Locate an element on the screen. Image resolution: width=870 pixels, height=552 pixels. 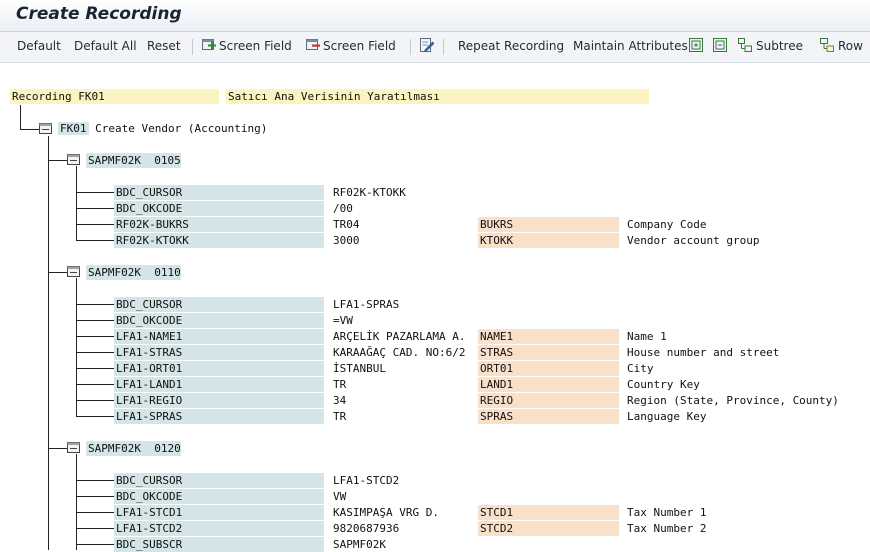
field-description: Tax Number 2 is located at coordinates (667, 528).